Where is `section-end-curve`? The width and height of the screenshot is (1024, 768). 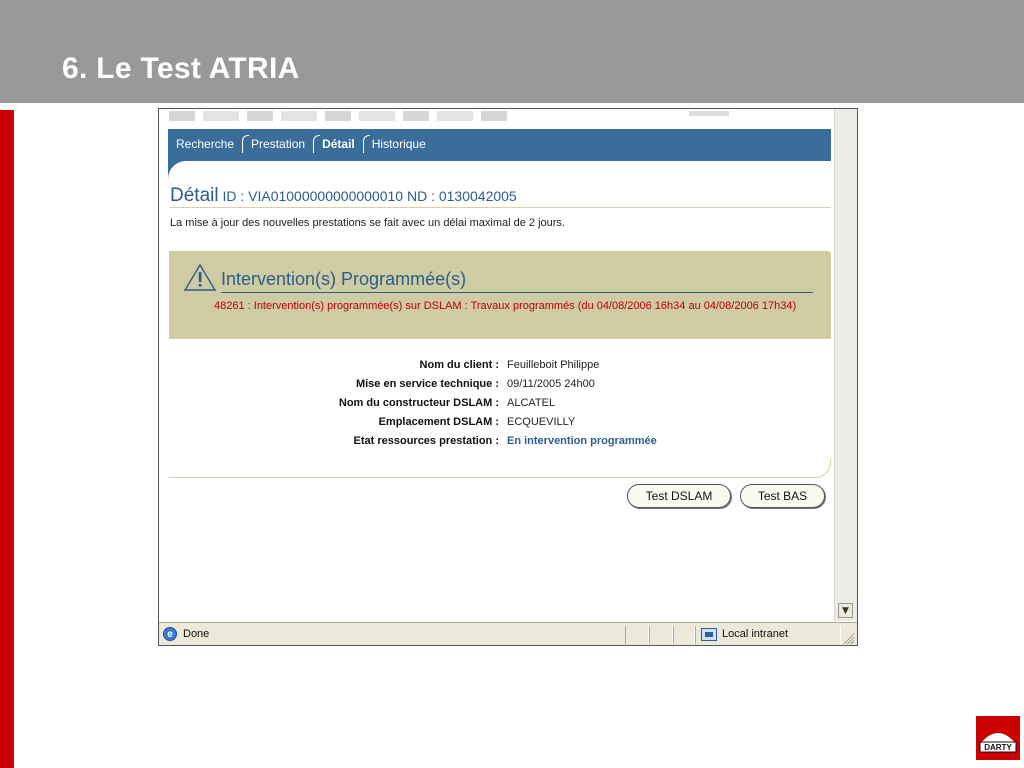
section-end-curve is located at coordinates (820, 468).